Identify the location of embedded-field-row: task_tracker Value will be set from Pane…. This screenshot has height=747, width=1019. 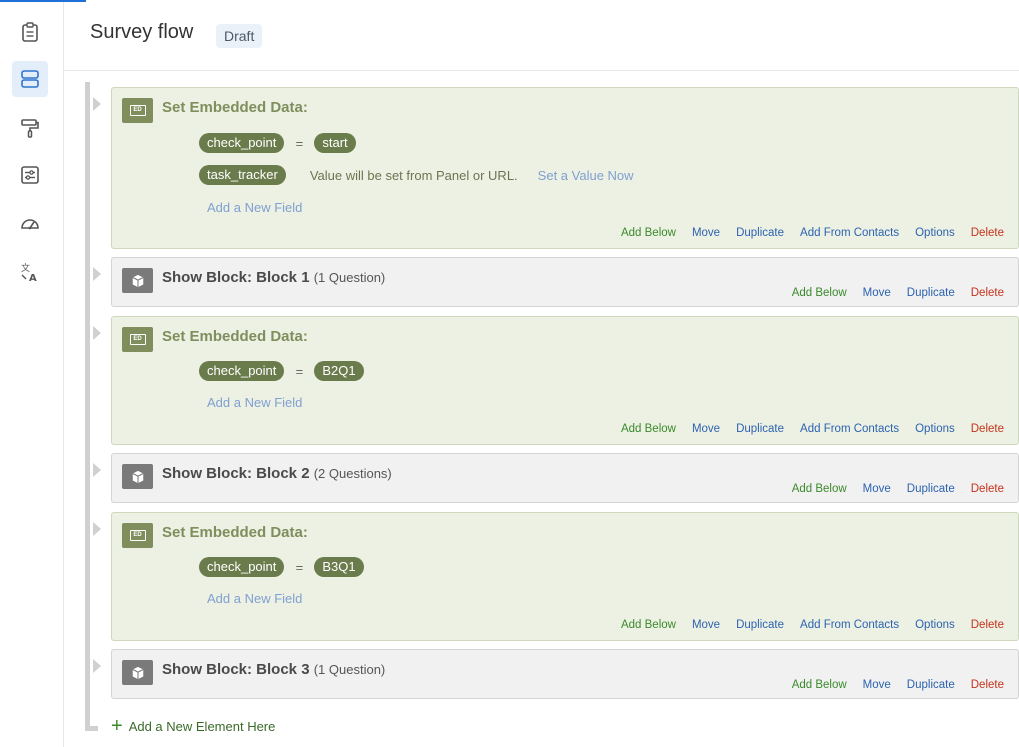
(416, 175).